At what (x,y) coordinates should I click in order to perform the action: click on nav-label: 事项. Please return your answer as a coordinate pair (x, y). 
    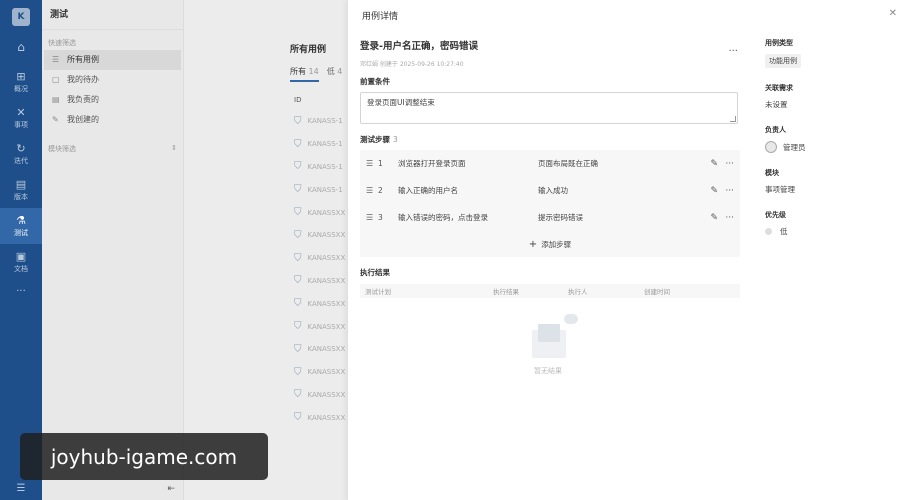
    Looking at the image, I should click on (21, 124).